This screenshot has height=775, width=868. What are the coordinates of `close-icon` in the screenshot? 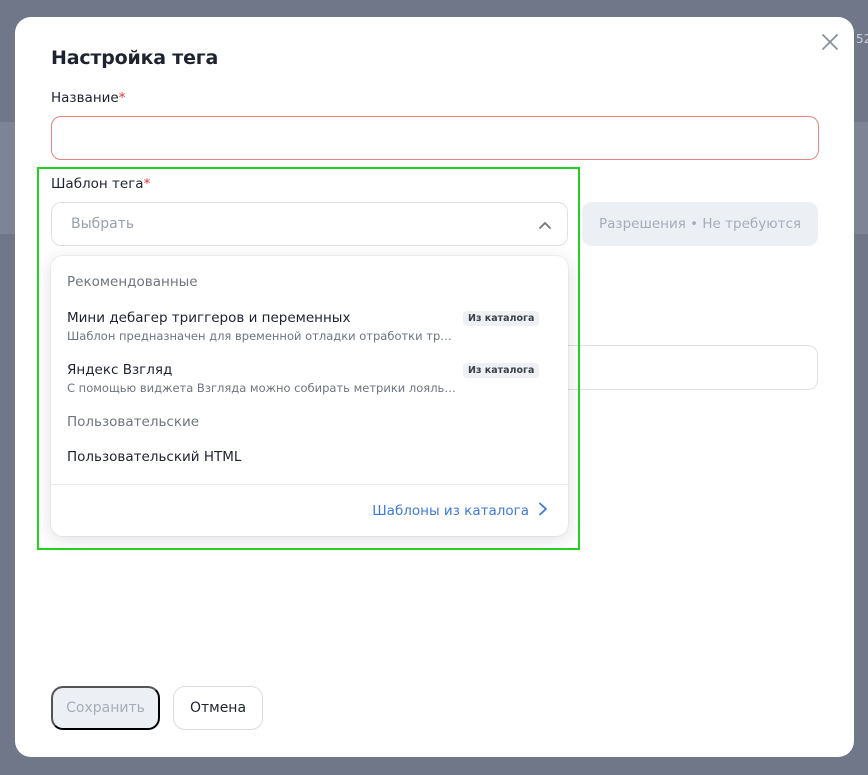 It's located at (830, 42).